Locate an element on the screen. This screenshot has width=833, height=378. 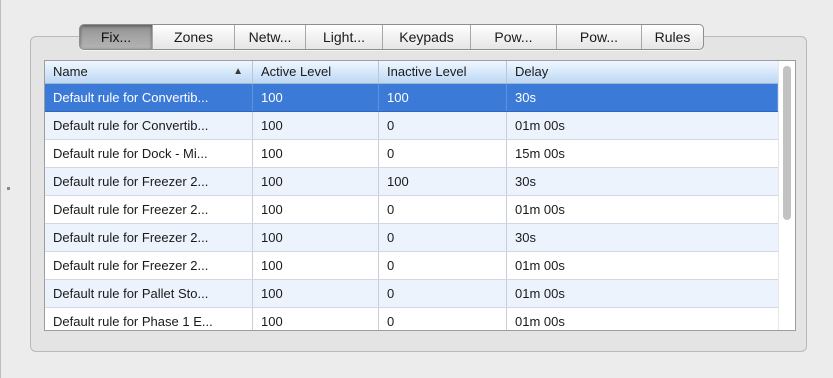
sort-ascending-icon: ▲ is located at coordinates (238, 71).